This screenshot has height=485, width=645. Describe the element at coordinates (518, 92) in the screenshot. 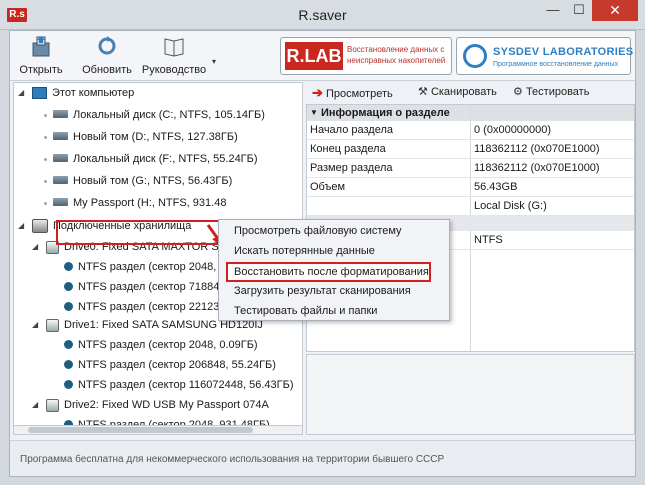

I see `test-icon: ⚙` at that location.